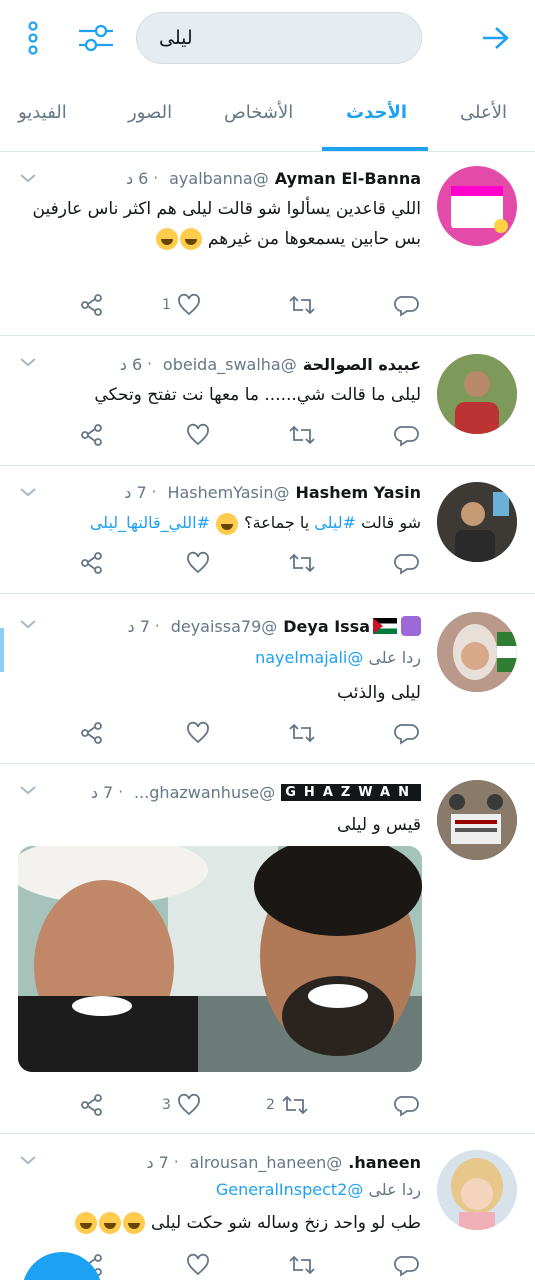  Describe the element at coordinates (42, 112) in the screenshot. I see `tab-videos: الفيديو` at that location.